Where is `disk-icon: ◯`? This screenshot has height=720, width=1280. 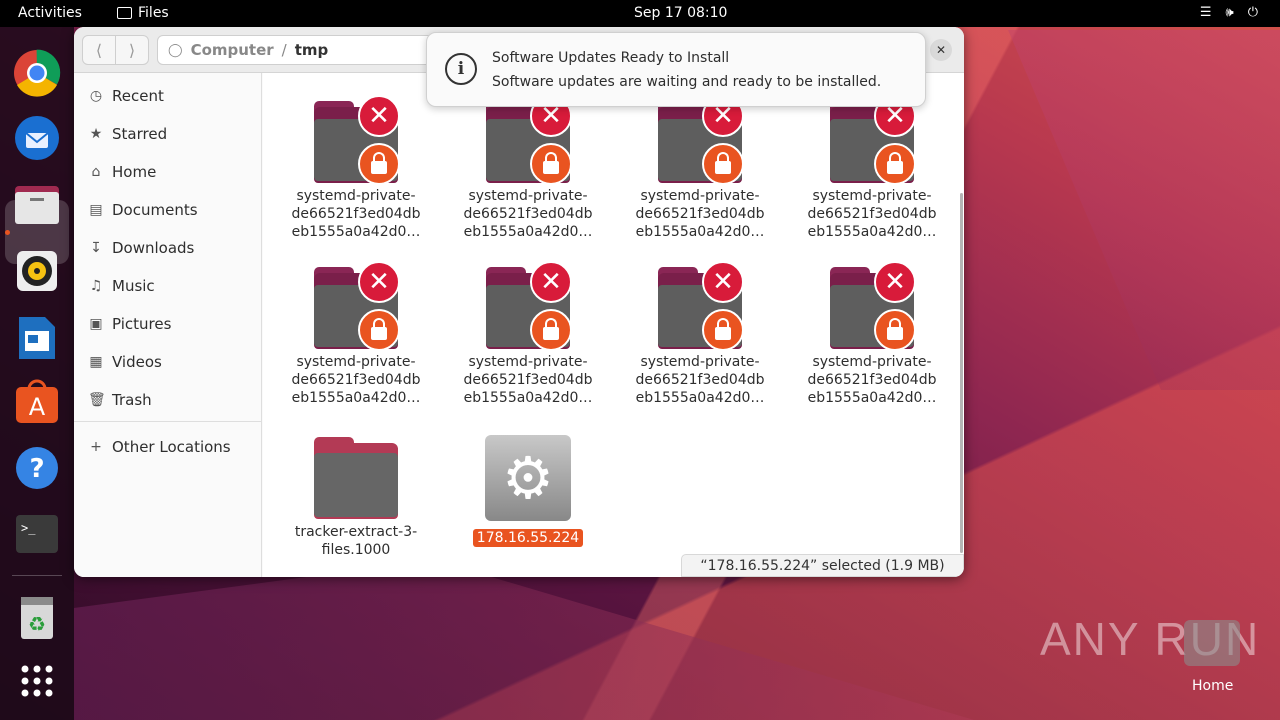
disk-icon: ◯ is located at coordinates (175, 50).